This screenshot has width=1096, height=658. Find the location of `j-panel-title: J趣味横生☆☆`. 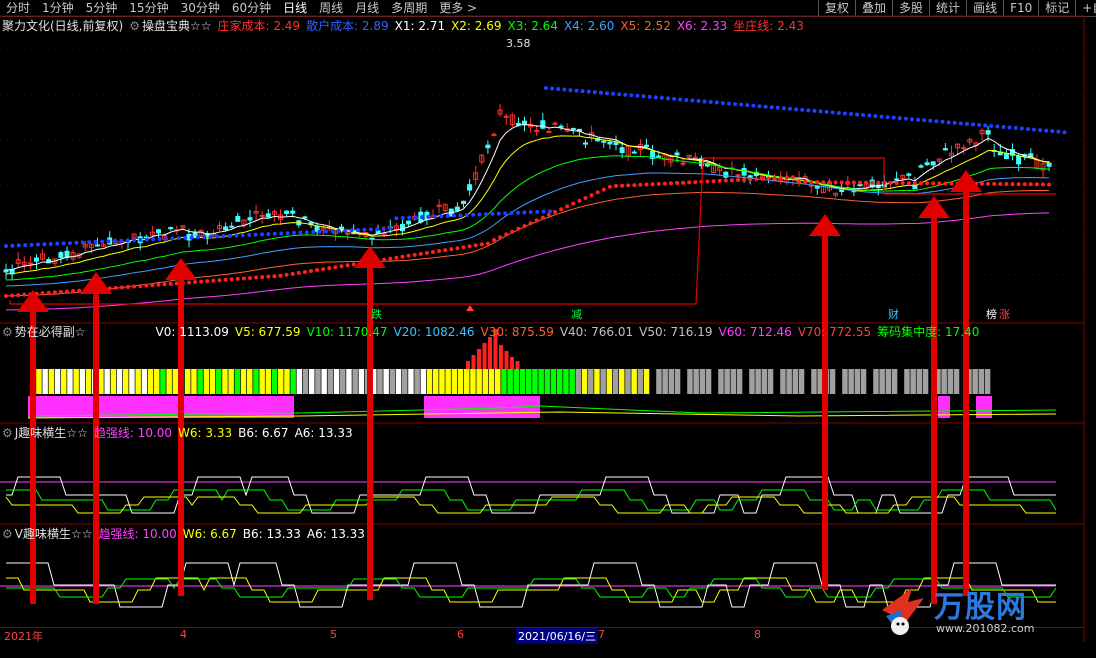

j-panel-title: J趣味横生☆☆ is located at coordinates (51, 433).